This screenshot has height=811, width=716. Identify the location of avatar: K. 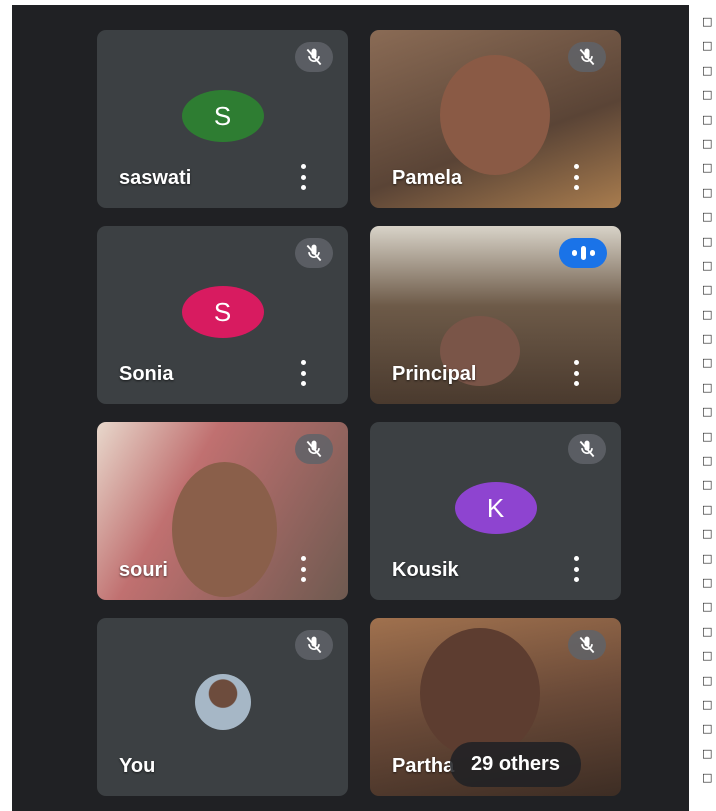
(495, 508).